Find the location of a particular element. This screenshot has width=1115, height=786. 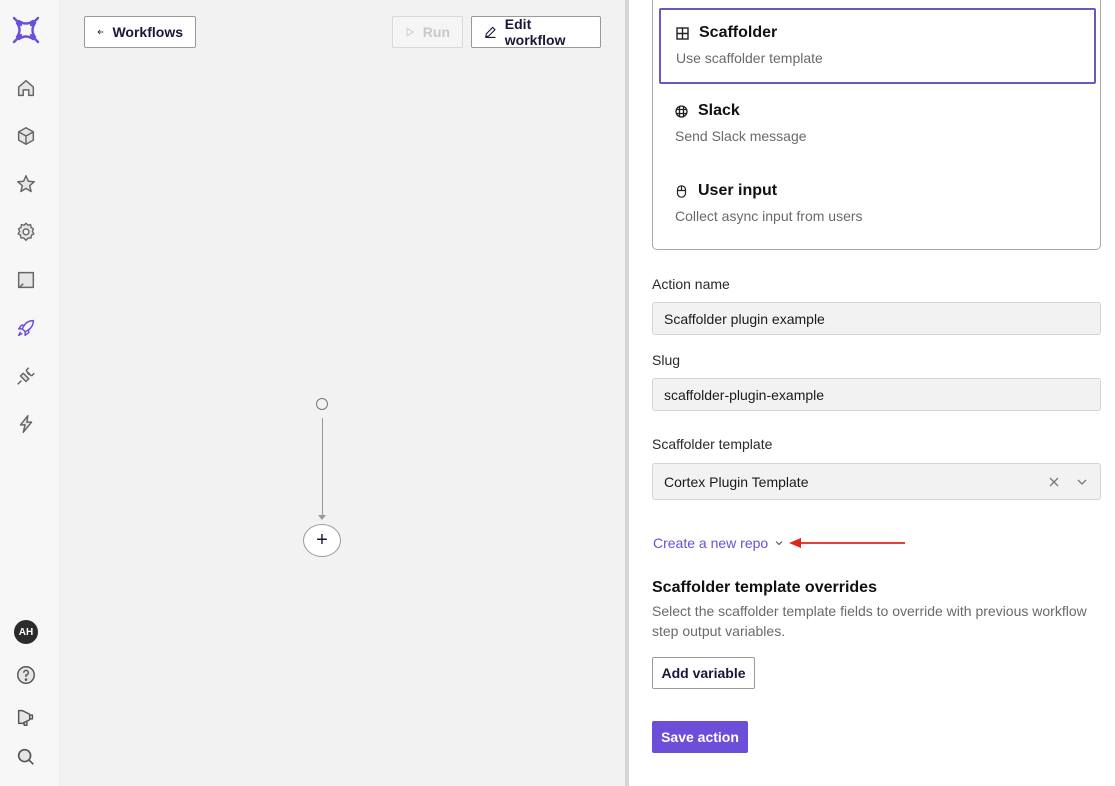

arrow-left-icon is located at coordinates (100, 32).